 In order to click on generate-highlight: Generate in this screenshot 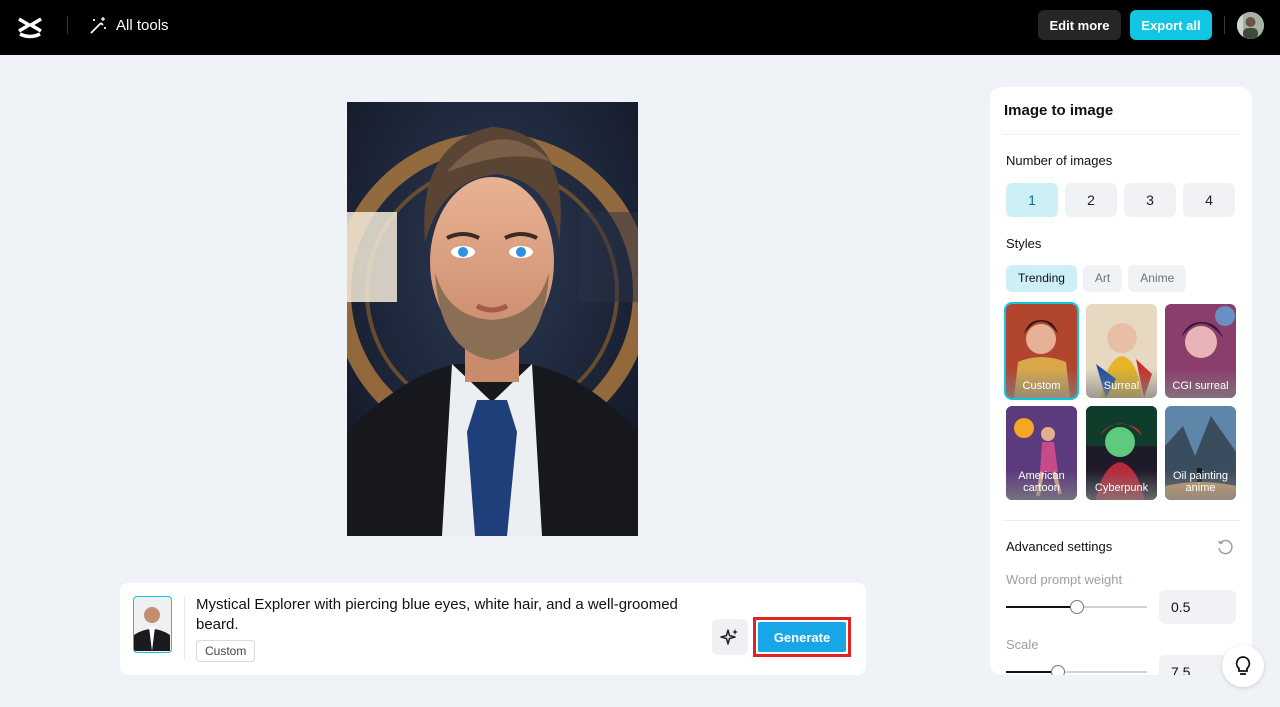, I will do `click(802, 637)`.